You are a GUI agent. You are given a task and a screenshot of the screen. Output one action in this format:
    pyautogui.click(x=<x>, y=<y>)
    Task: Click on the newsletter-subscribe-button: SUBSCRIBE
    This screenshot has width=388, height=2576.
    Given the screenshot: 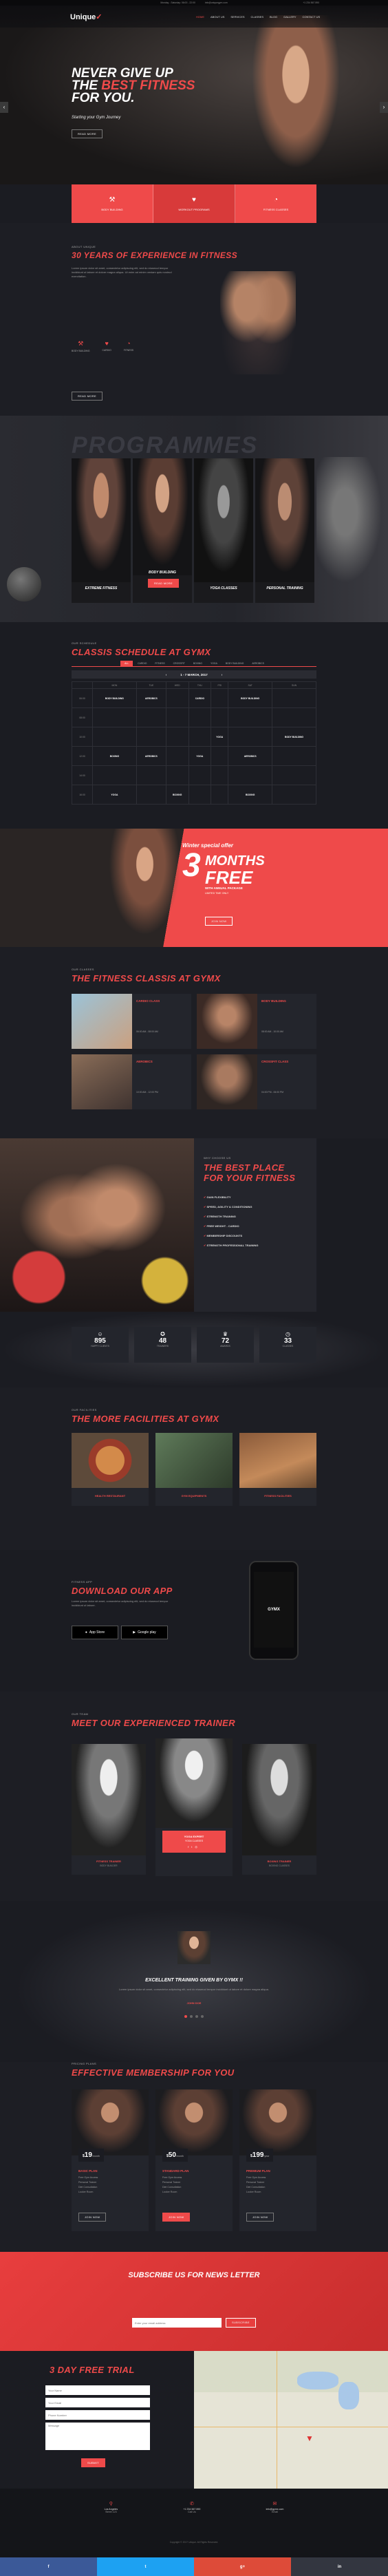 What is the action you would take?
    pyautogui.click(x=241, y=2323)
    